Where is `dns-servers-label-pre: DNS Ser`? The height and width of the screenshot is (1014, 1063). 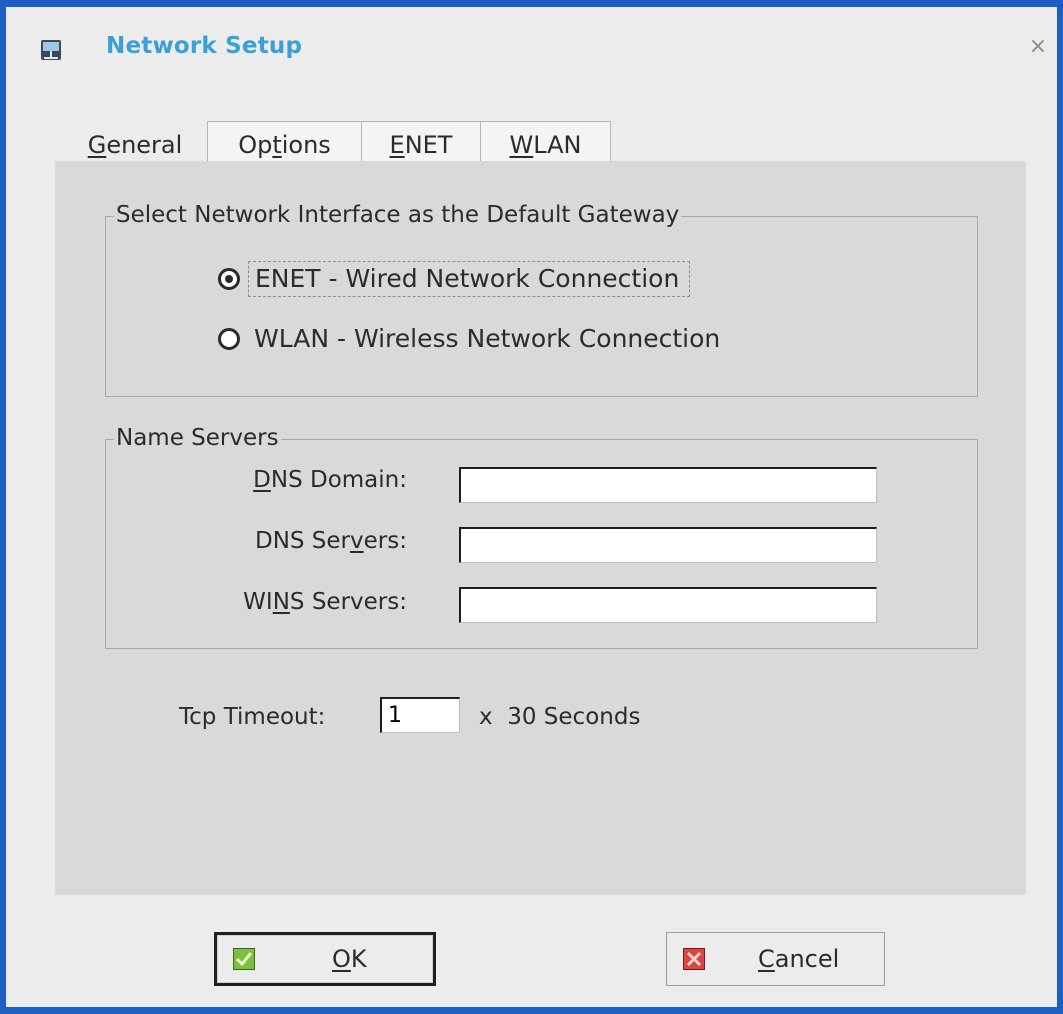
dns-servers-label-pre: DNS Ser is located at coordinates (302, 541).